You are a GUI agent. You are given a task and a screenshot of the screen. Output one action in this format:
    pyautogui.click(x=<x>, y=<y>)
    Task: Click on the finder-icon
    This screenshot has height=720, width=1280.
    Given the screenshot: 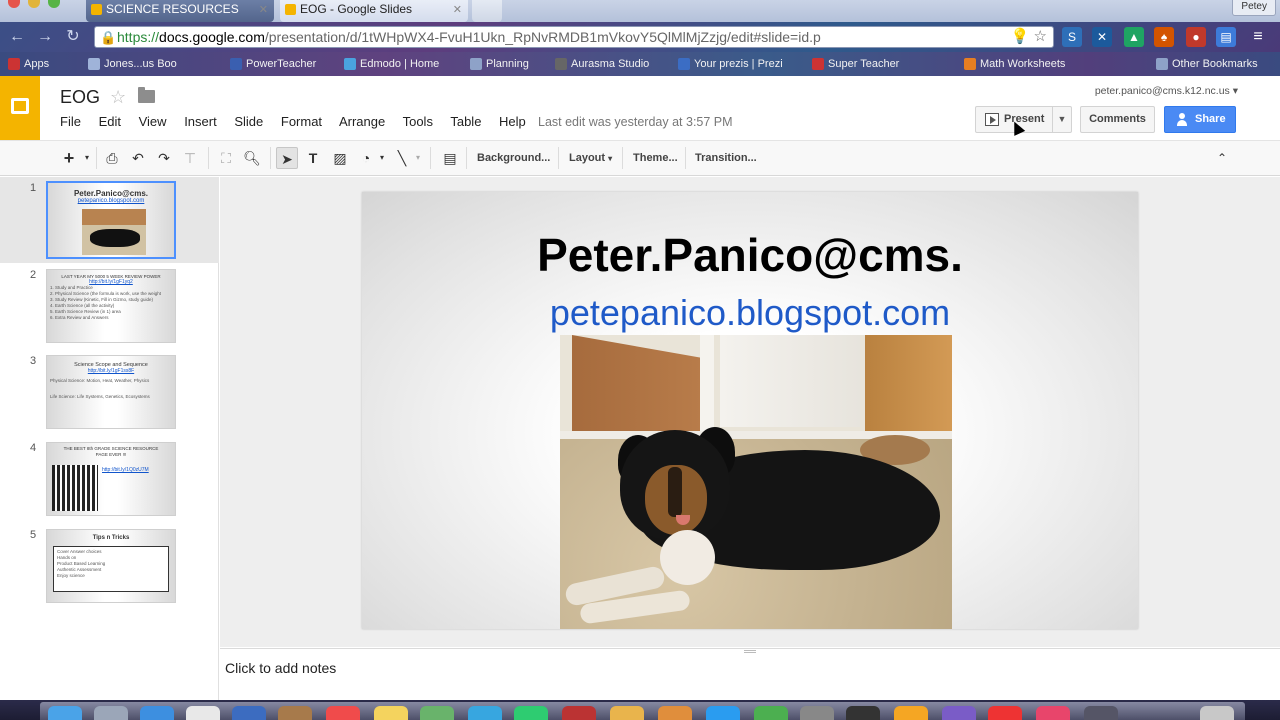 What is the action you would take?
    pyautogui.click(x=65, y=713)
    